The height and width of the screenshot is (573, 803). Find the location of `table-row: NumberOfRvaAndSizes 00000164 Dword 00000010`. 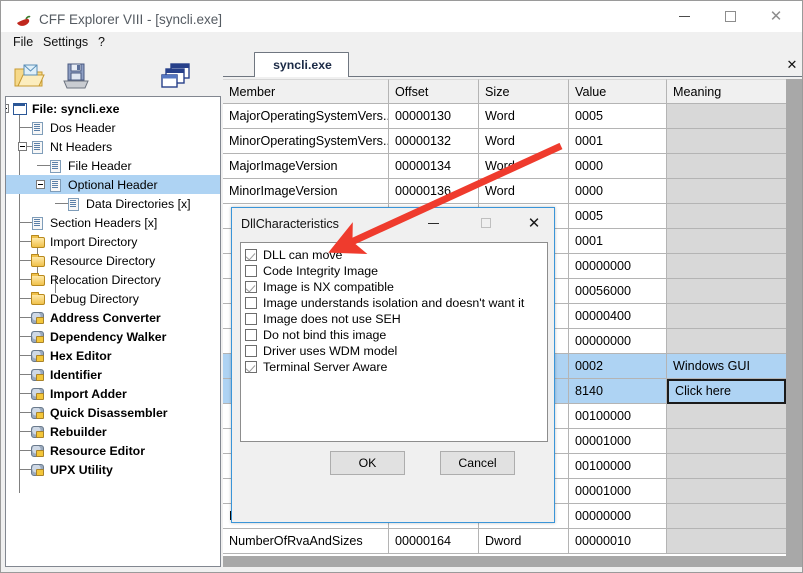

table-row: NumberOfRvaAndSizes 00000164 Dword 00000010 is located at coordinates (504, 541).